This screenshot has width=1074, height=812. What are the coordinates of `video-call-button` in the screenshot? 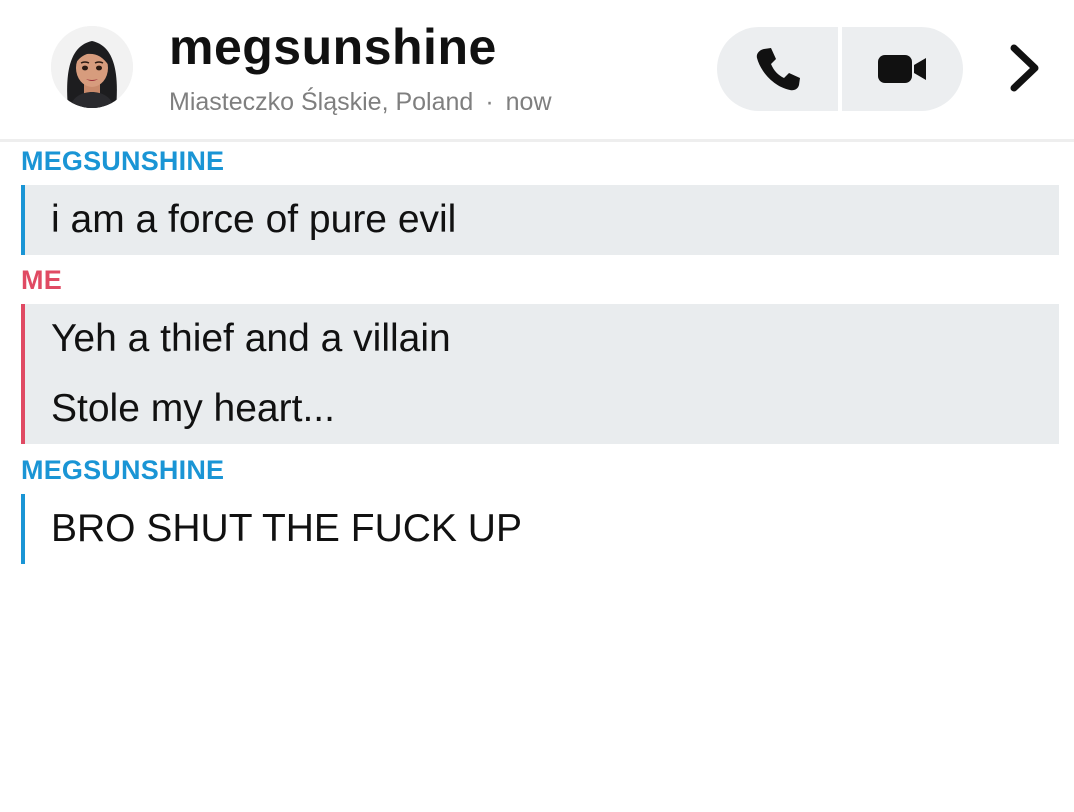 It's located at (902, 69).